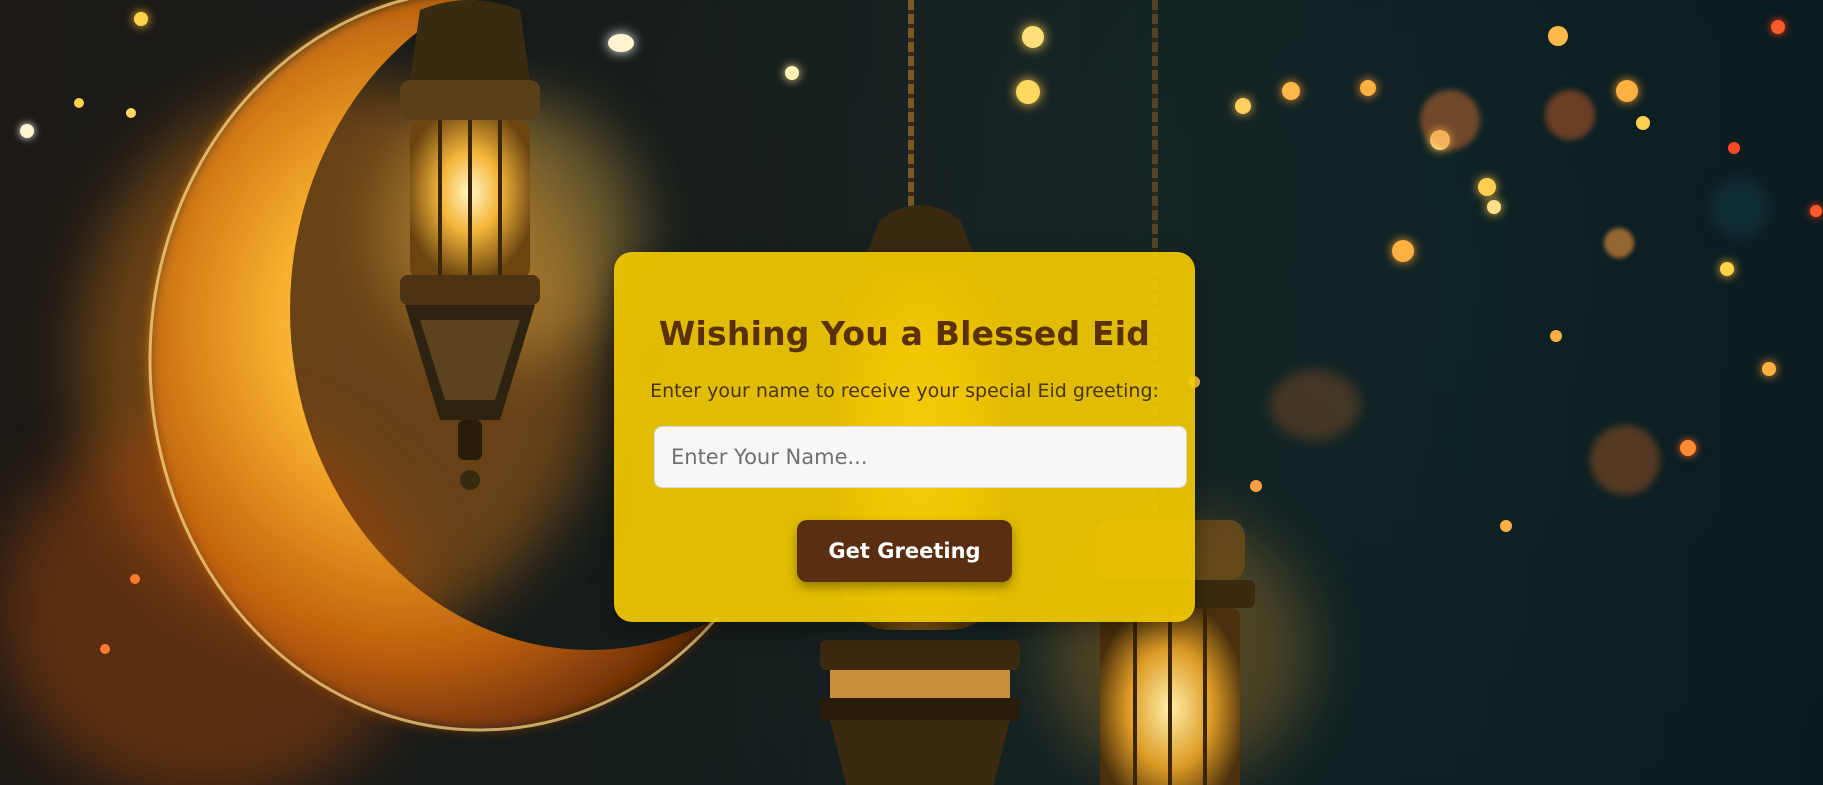 The height and width of the screenshot is (785, 1823). Describe the element at coordinates (904, 333) in the screenshot. I see `page-title: Wishing You a Blessed Eid` at that location.